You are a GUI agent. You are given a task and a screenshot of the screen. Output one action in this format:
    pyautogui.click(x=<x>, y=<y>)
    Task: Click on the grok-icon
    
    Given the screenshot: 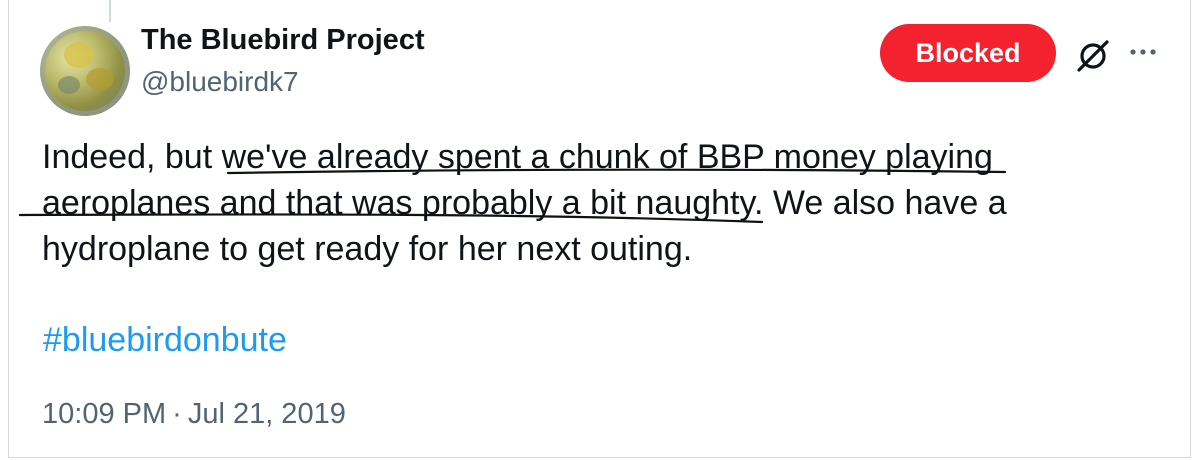 What is the action you would take?
    pyautogui.click(x=1093, y=56)
    